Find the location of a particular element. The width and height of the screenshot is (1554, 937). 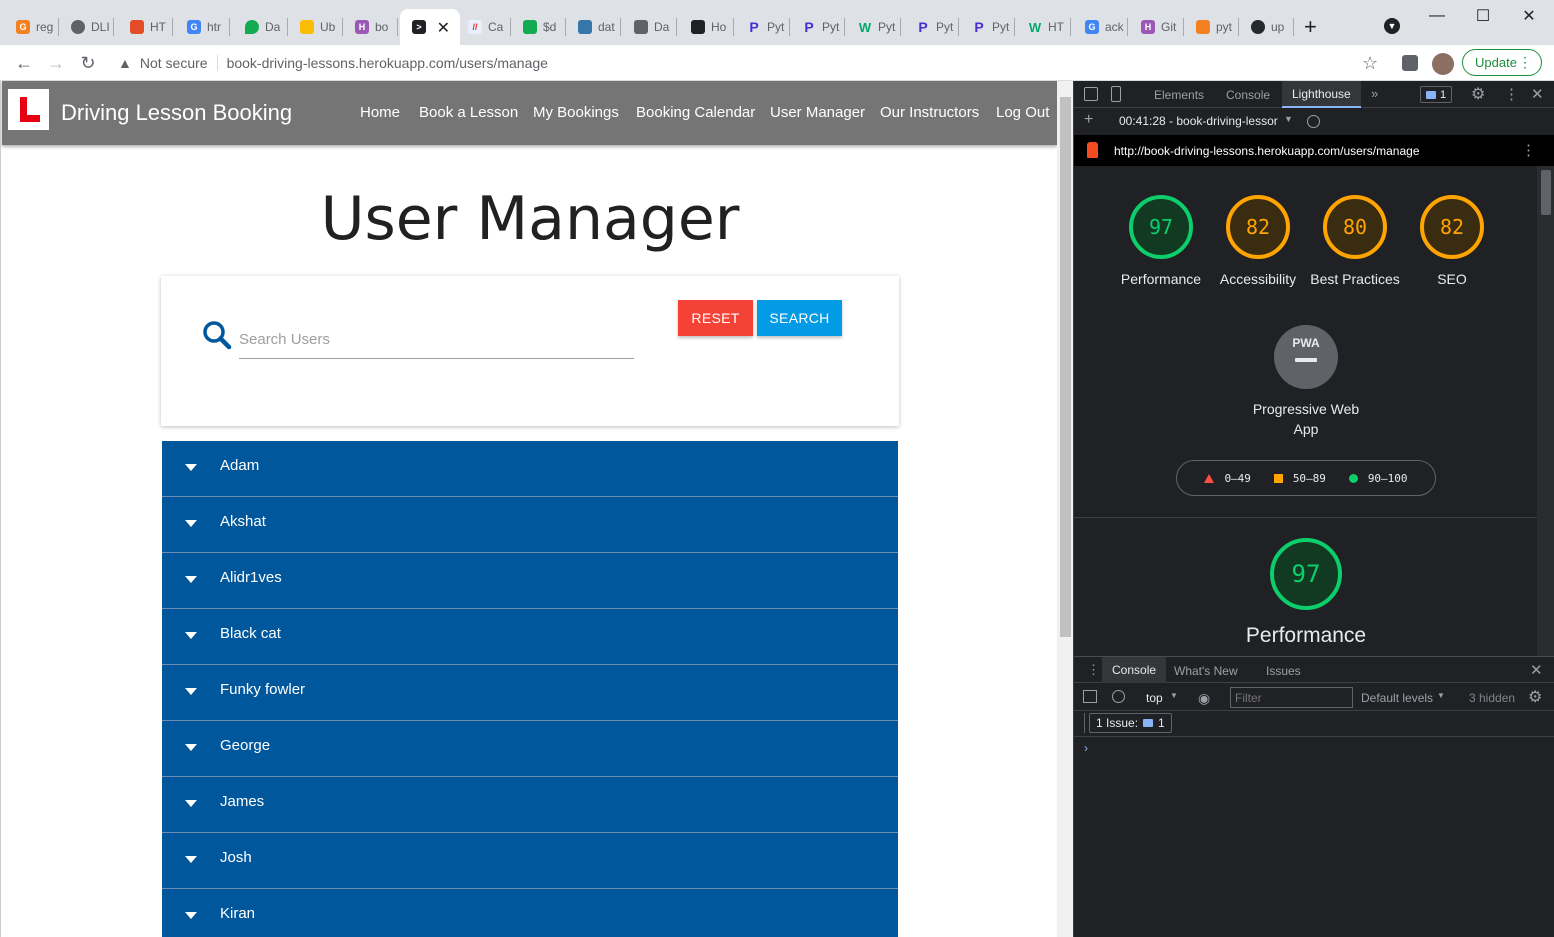

browser-tab: HT is located at coordinates (145, 27).